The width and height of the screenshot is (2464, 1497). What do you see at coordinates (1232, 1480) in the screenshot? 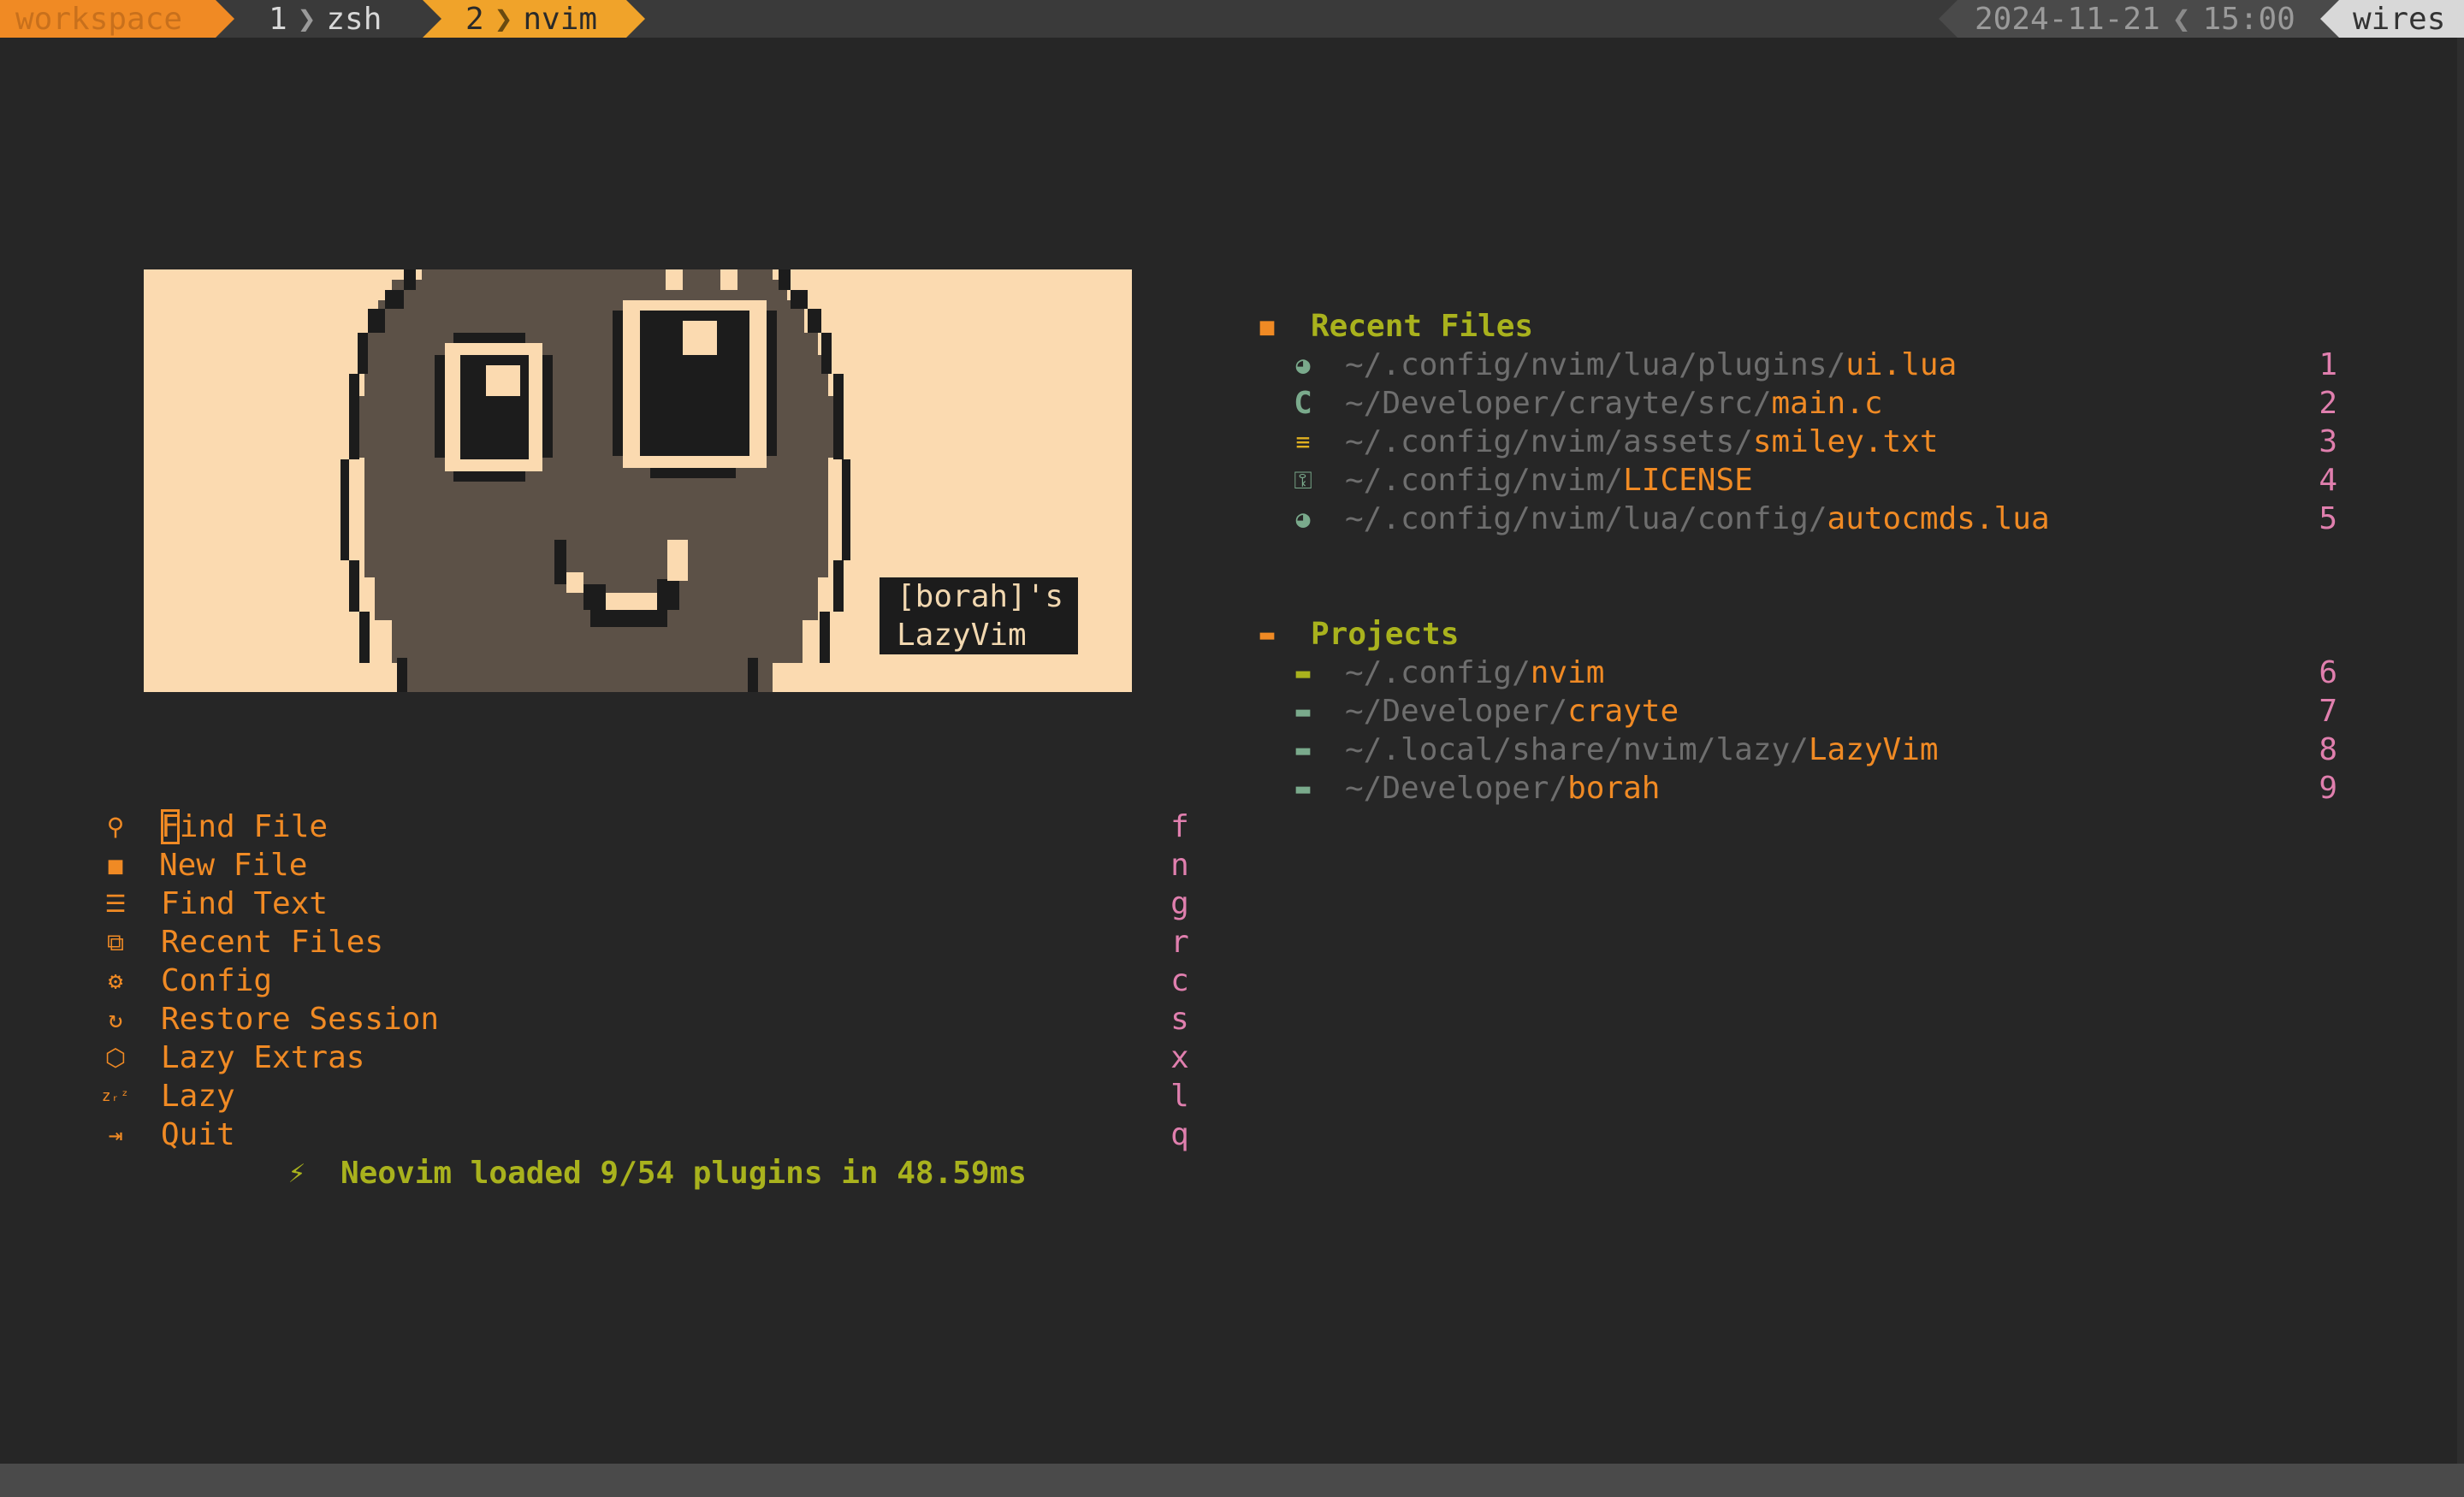
I see `window-bottom-bar` at bounding box center [1232, 1480].